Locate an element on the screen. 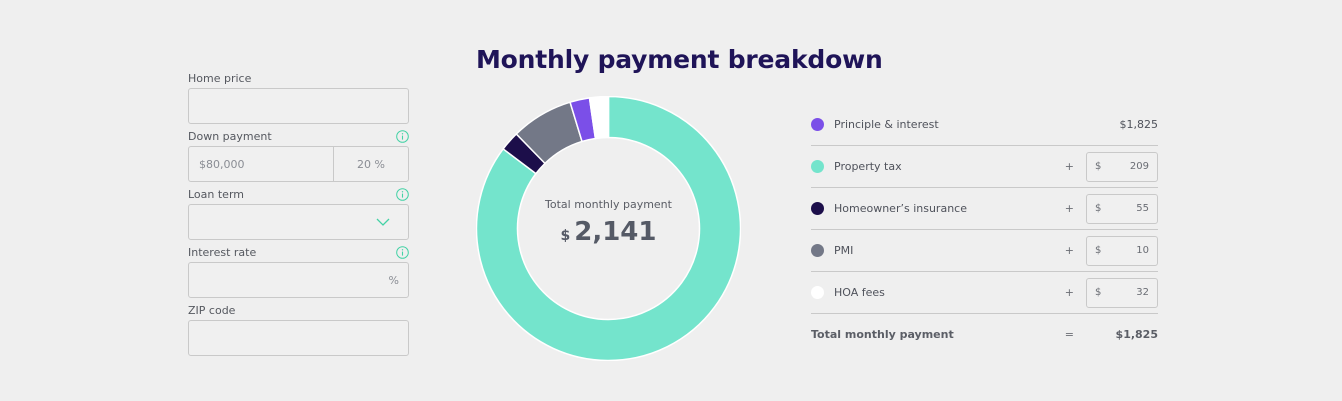 The width and height of the screenshot is (1342, 401). zip-code-label: ZIP code is located at coordinates (212, 310).